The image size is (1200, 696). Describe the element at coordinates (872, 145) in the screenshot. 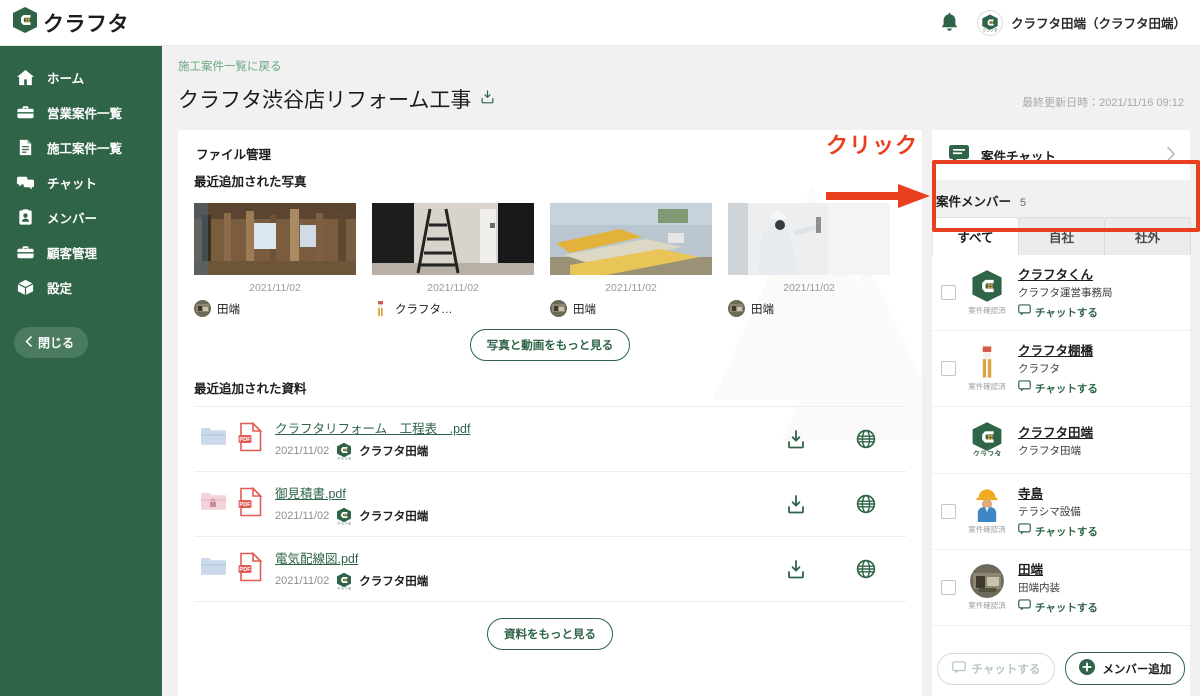

I see `click-annotation-label: クリック` at that location.